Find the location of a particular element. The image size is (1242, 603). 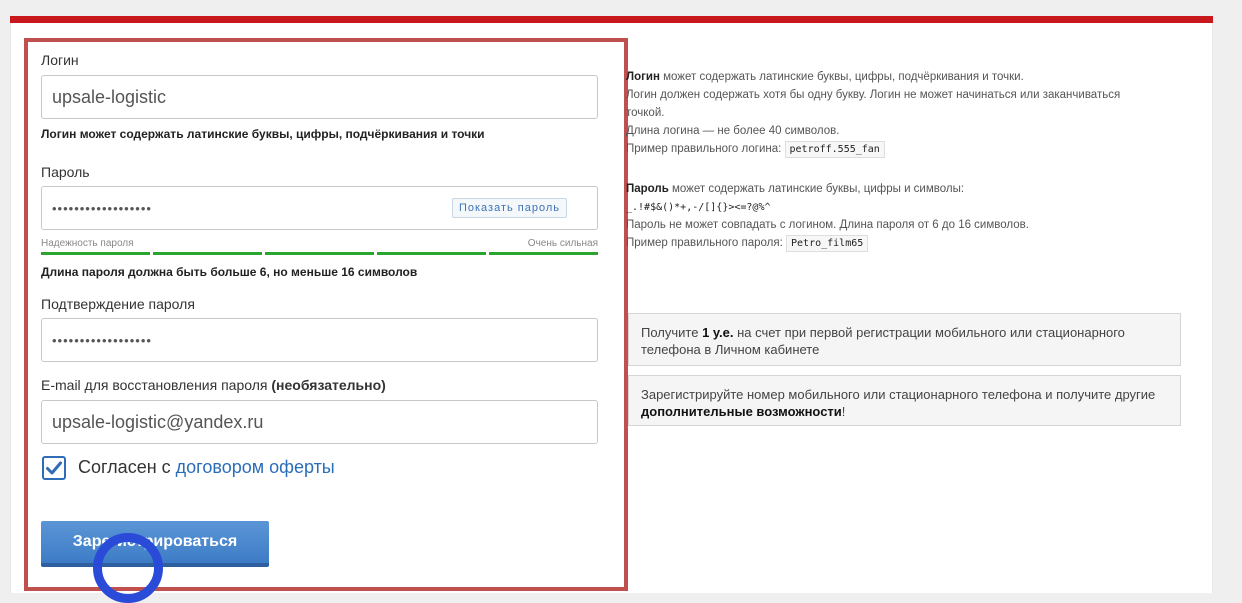

agree-label: Согласен с is located at coordinates (127, 467).